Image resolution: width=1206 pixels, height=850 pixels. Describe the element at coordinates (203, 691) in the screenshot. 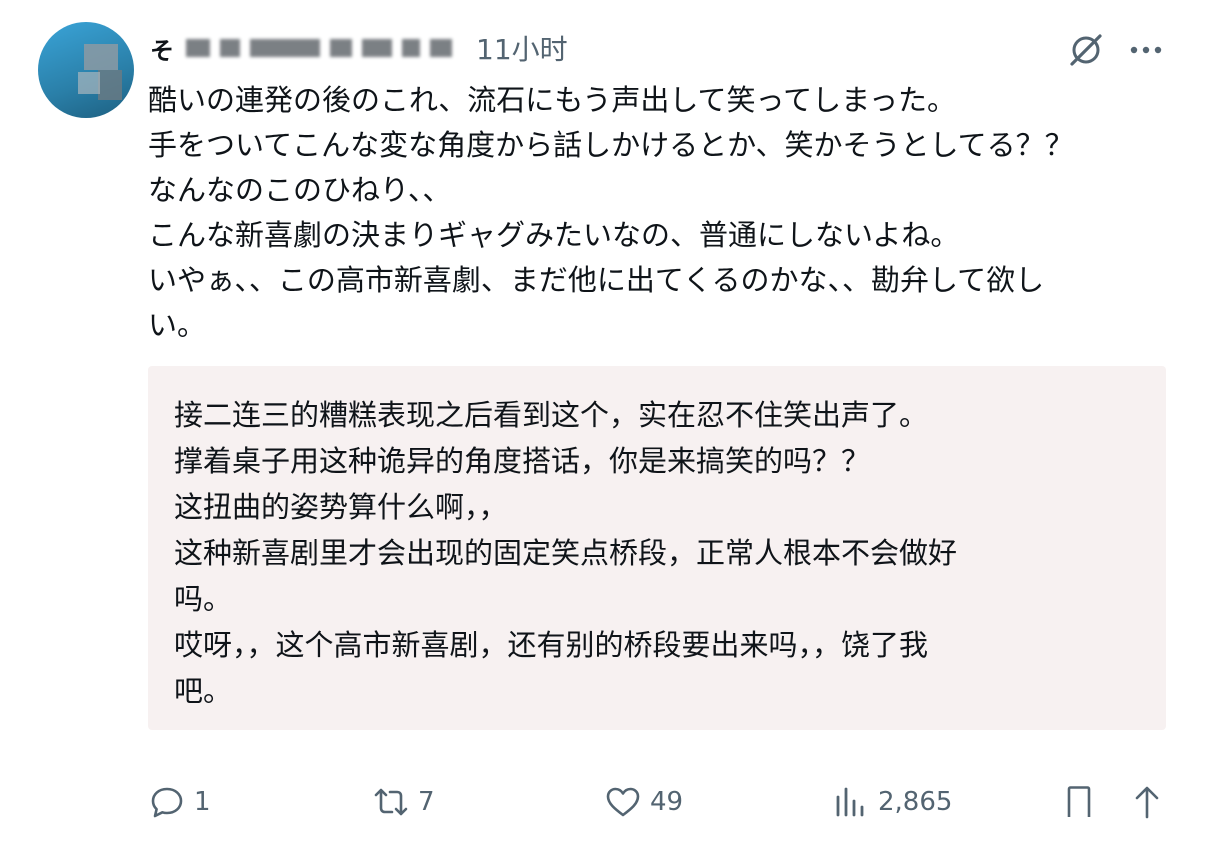

I see `translation-line: 吧。` at that location.